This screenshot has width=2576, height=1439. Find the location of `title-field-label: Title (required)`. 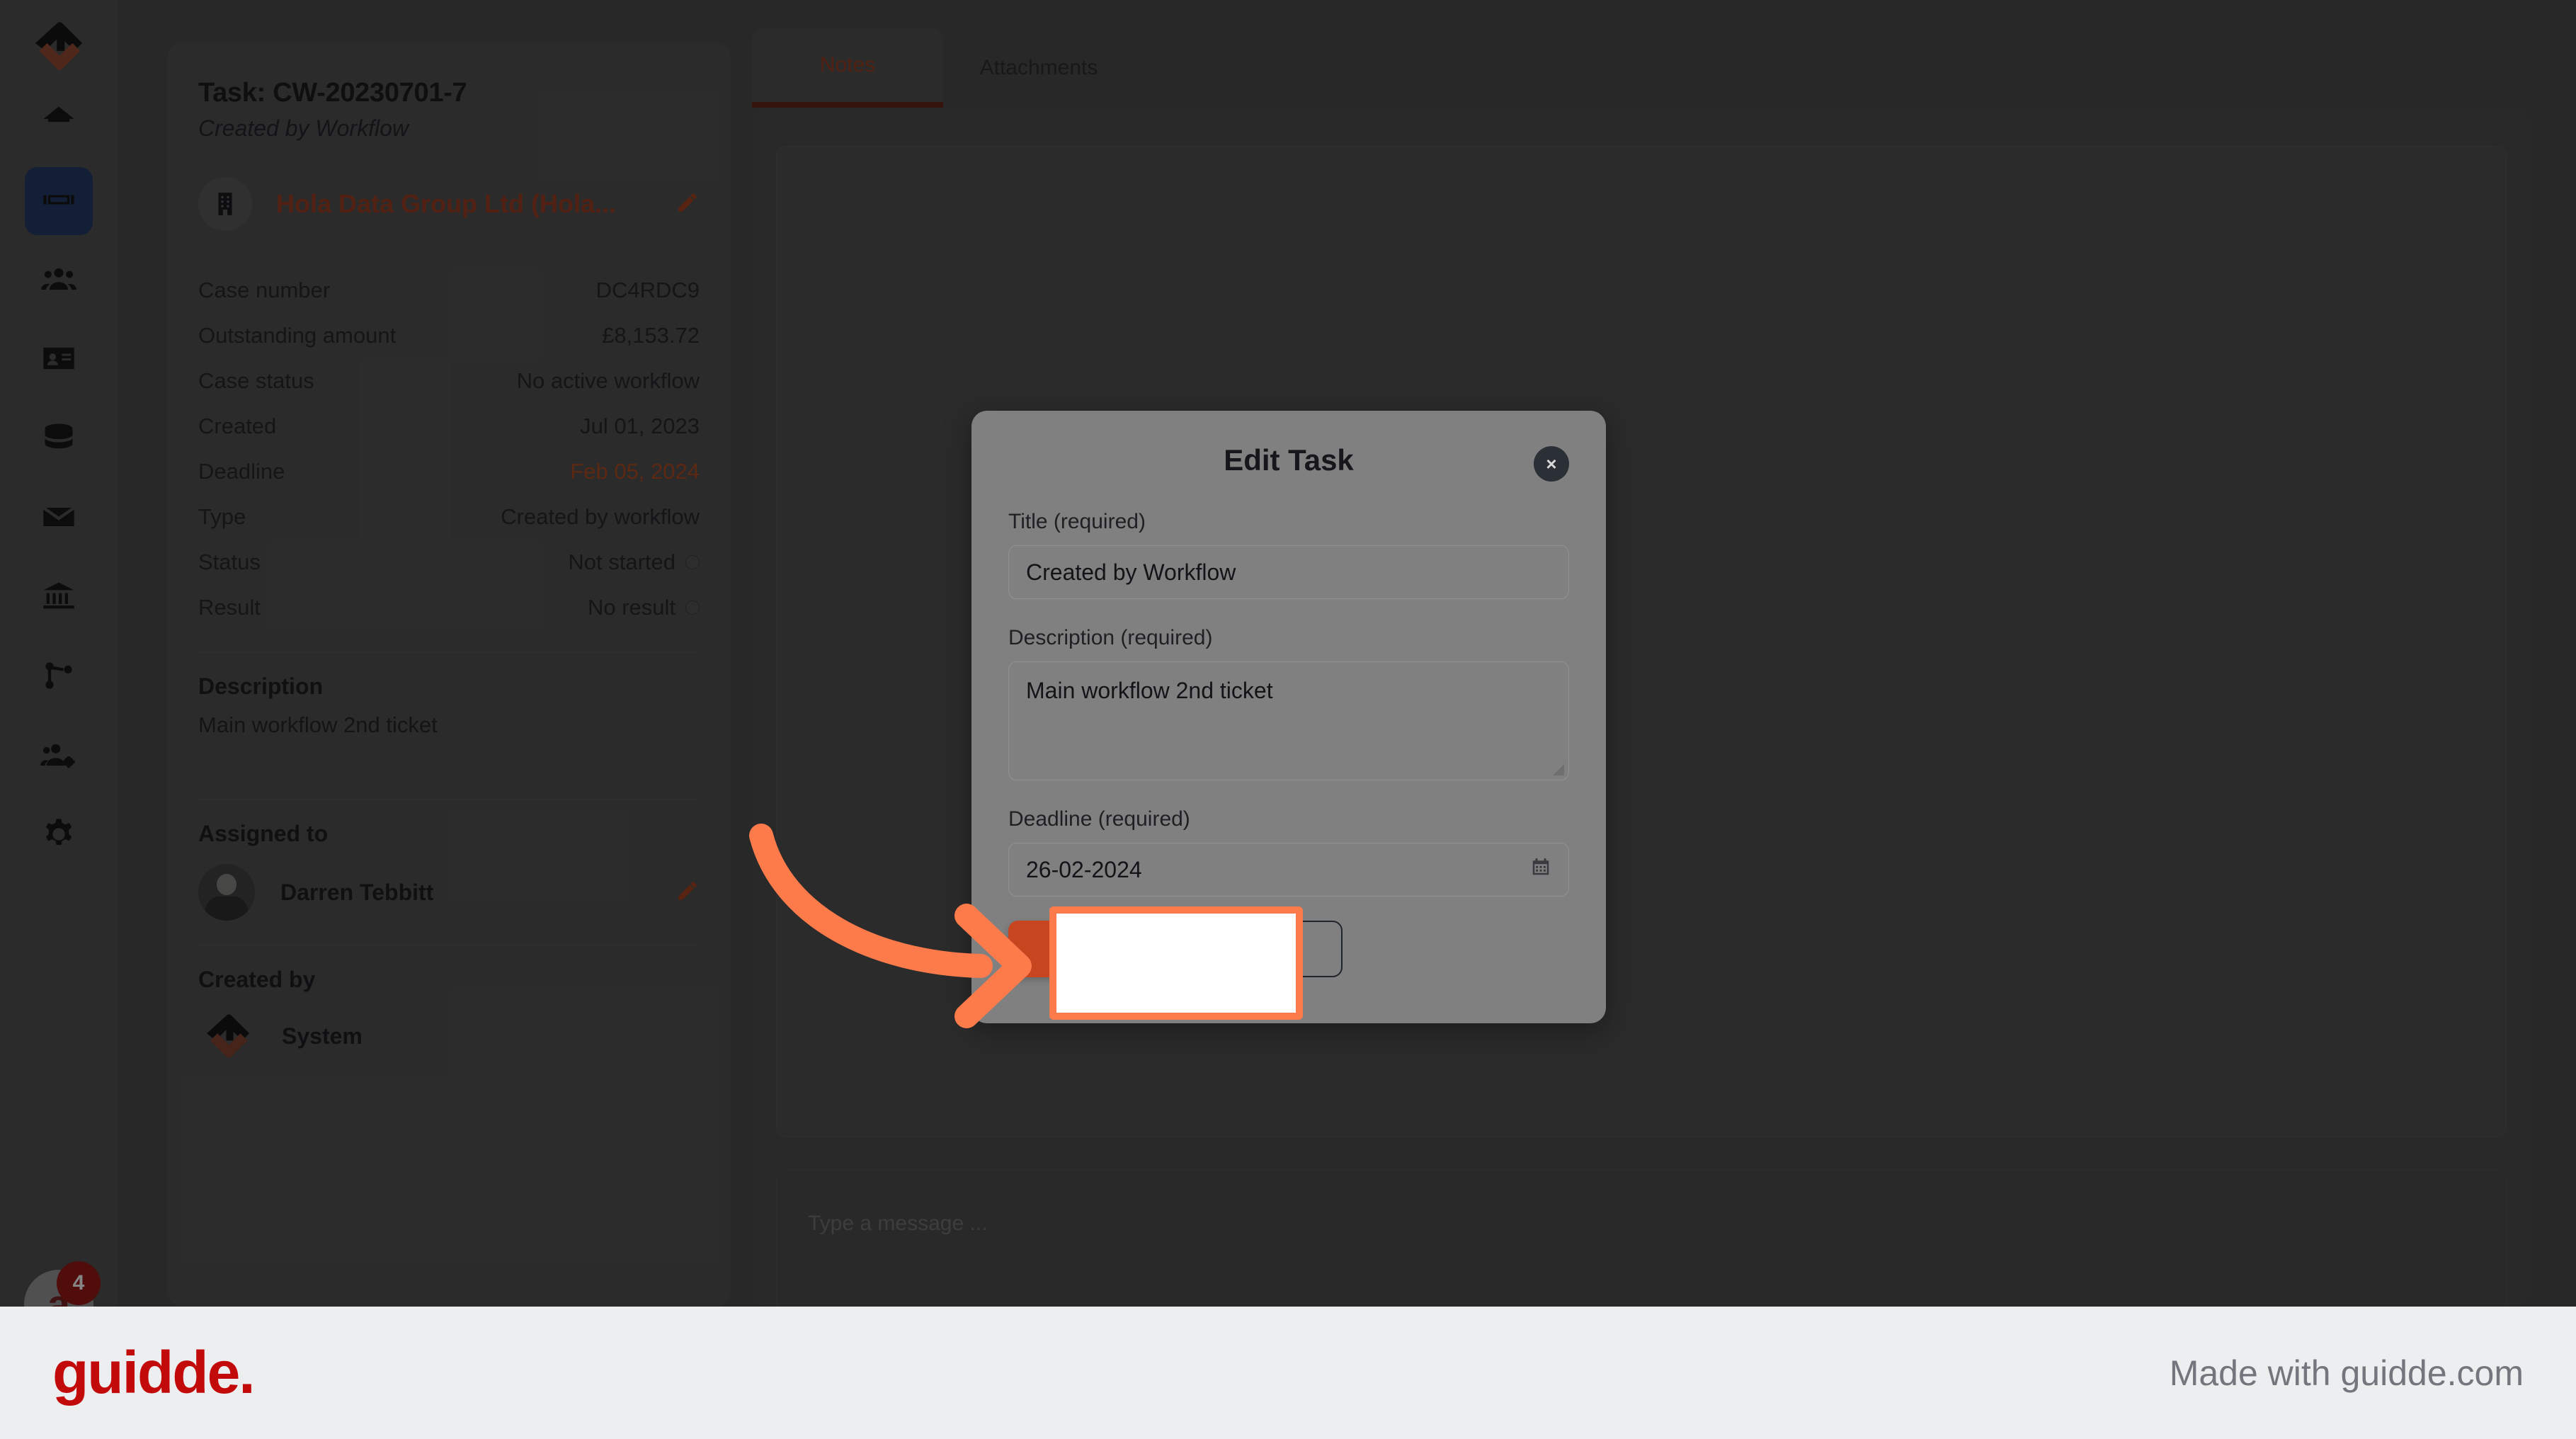

title-field-label: Title (required) is located at coordinates (1077, 521).